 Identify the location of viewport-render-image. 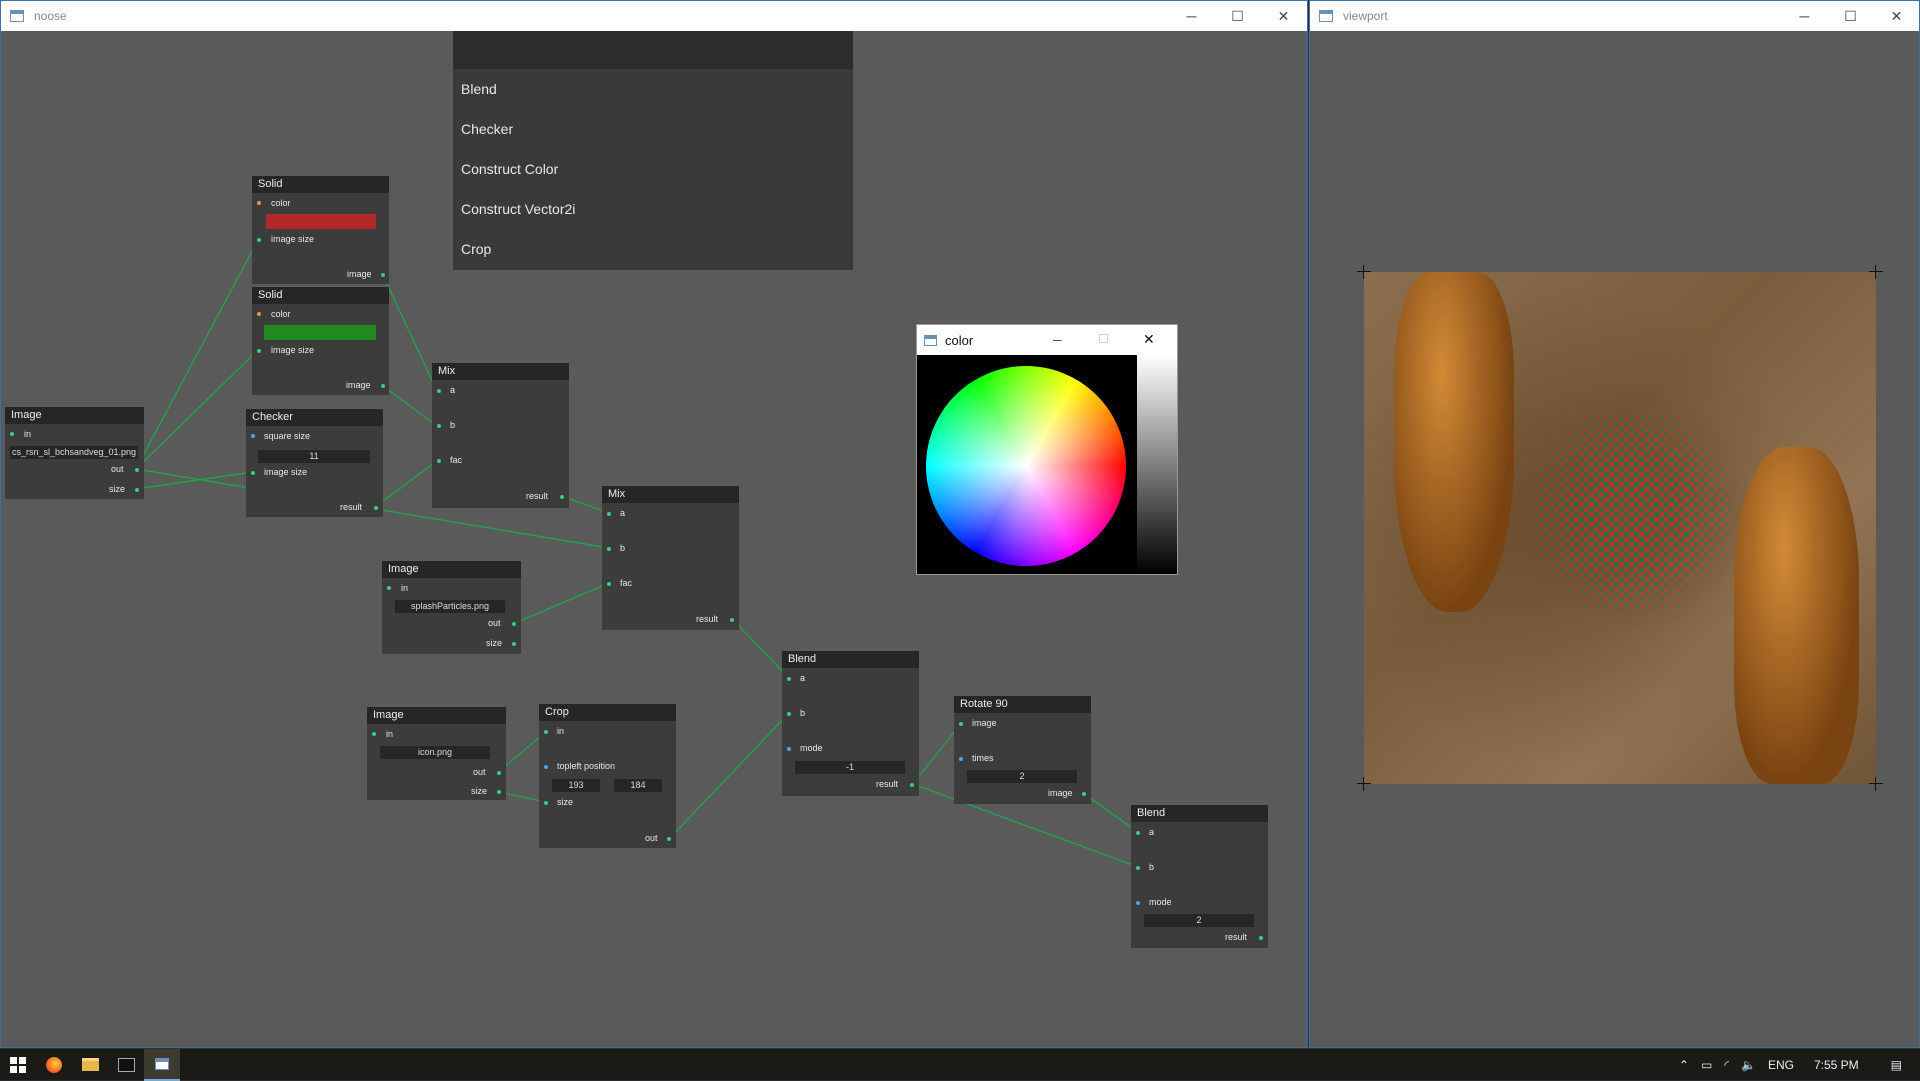
(1620, 528).